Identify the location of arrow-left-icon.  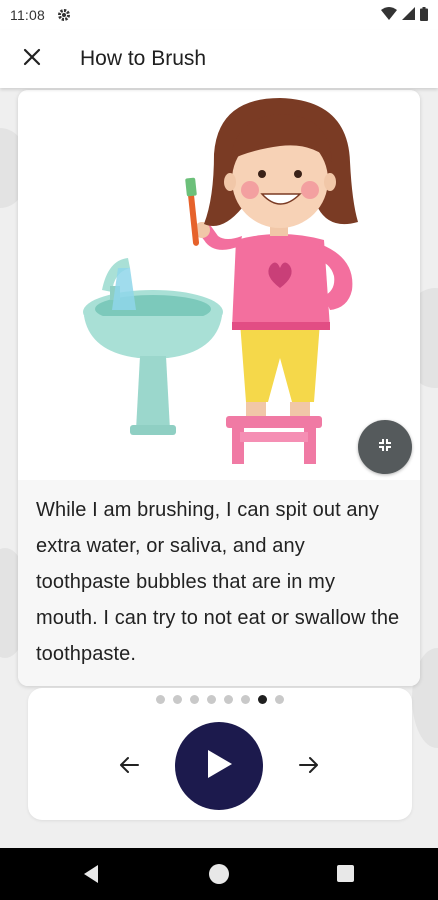
(129, 767).